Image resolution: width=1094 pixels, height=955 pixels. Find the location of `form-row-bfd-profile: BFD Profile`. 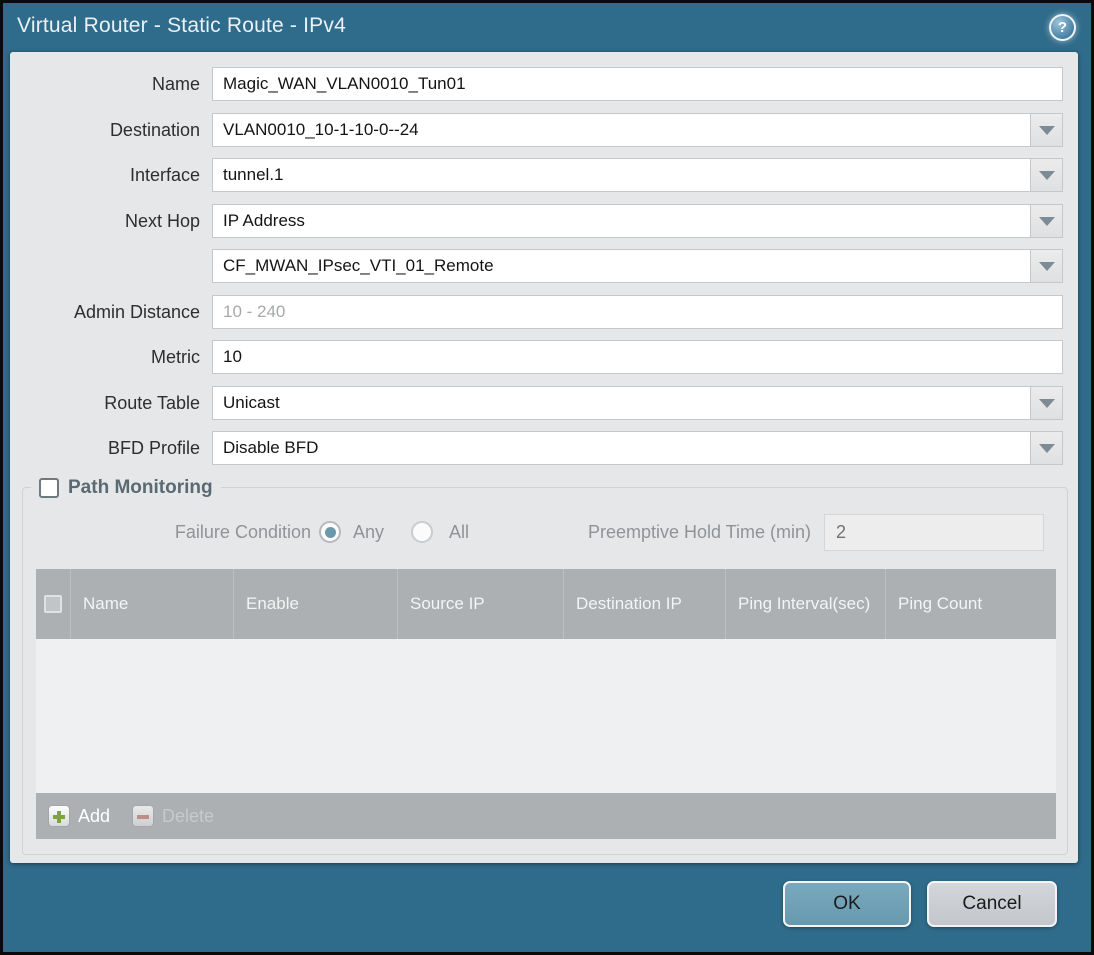

form-row-bfd-profile: BFD Profile is located at coordinates (544, 448).